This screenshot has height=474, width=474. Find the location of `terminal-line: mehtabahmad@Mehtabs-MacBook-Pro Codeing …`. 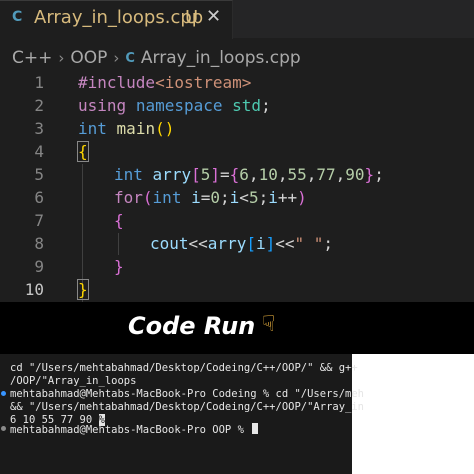

terminal-line: mehtabahmad@Mehtabs-MacBook-Pro Codeing … is located at coordinates (187, 394).